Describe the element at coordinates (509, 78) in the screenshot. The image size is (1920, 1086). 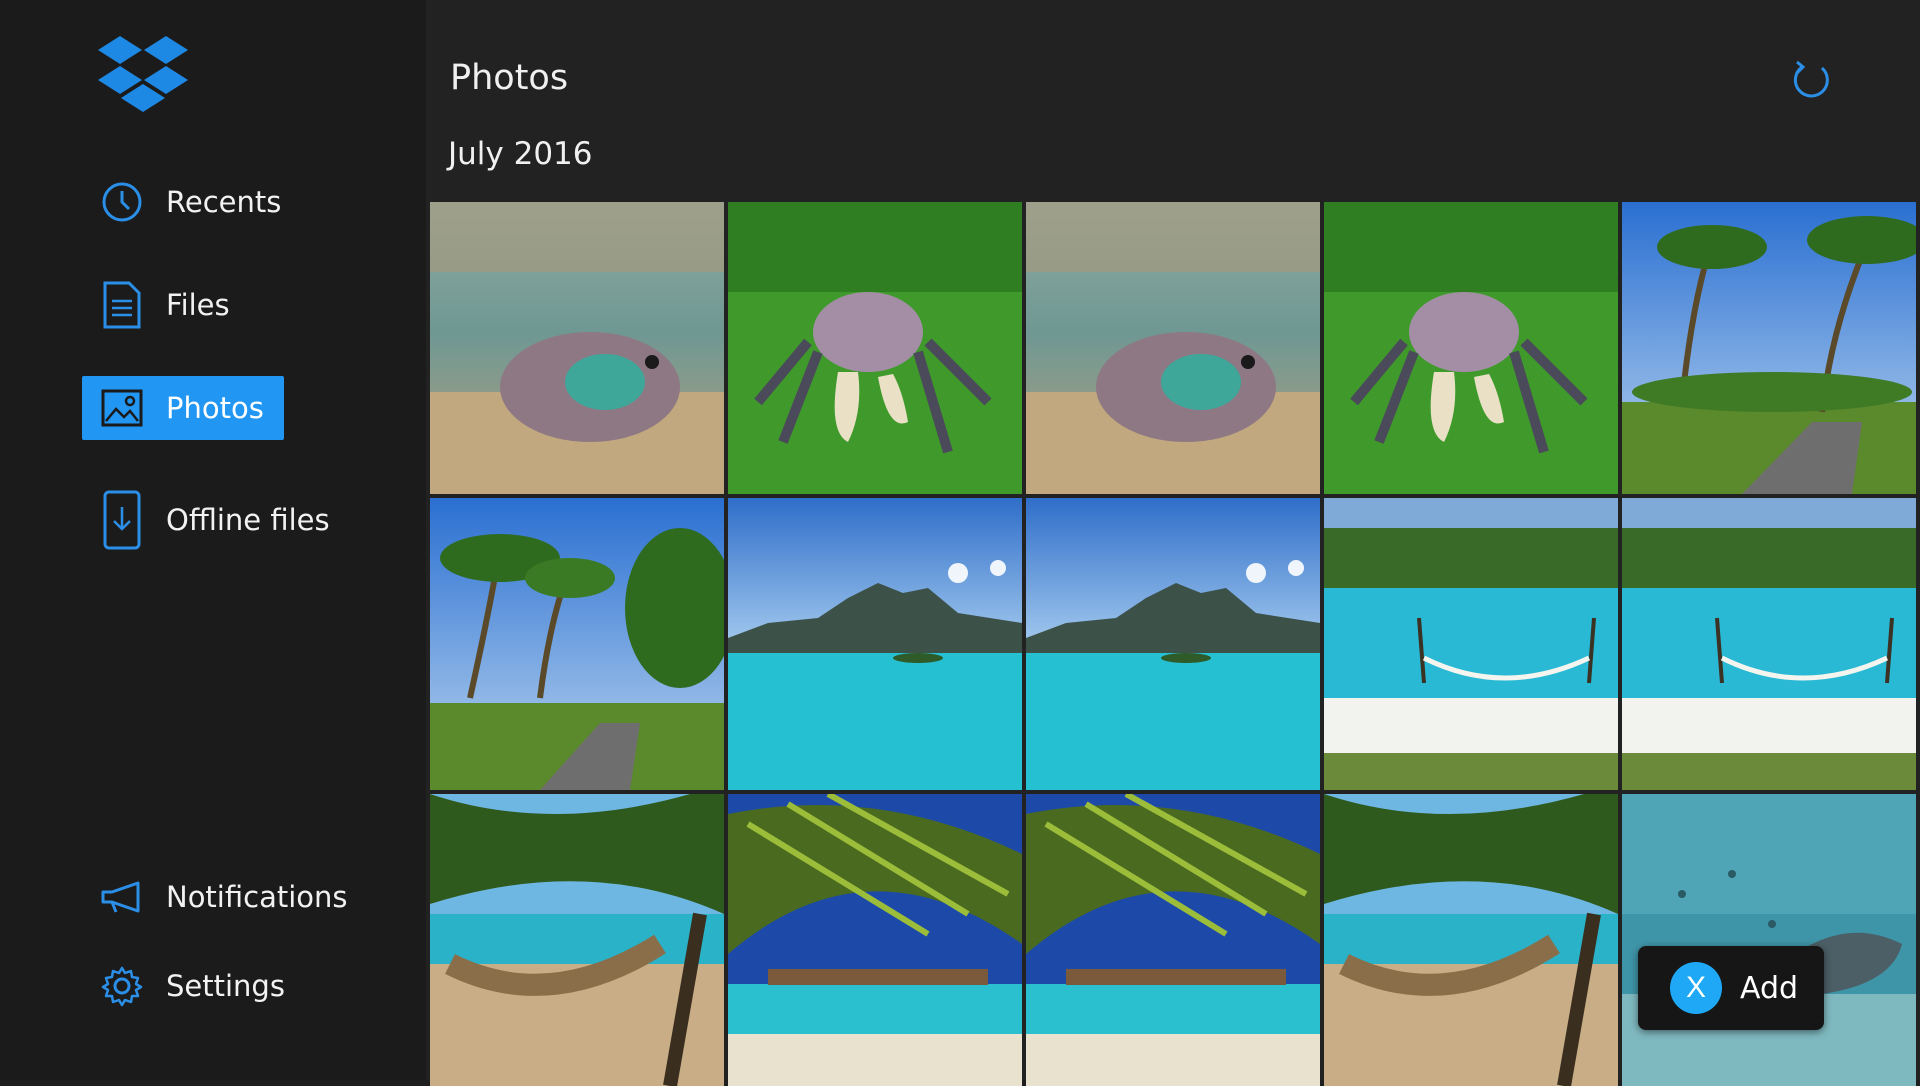
I see `page-title: Photos` at that location.